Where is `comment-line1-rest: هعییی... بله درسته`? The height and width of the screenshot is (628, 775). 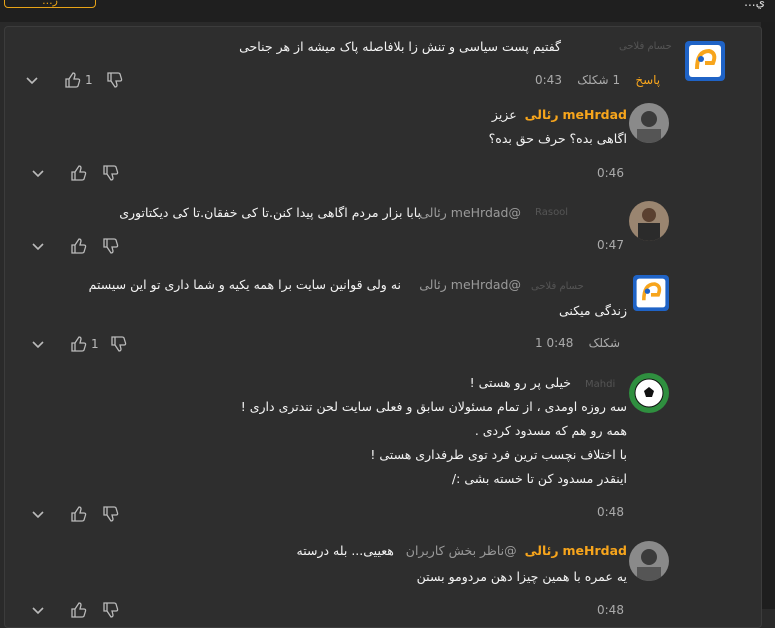 comment-line1-rest: هعییی... بله درسته is located at coordinates (345, 550).